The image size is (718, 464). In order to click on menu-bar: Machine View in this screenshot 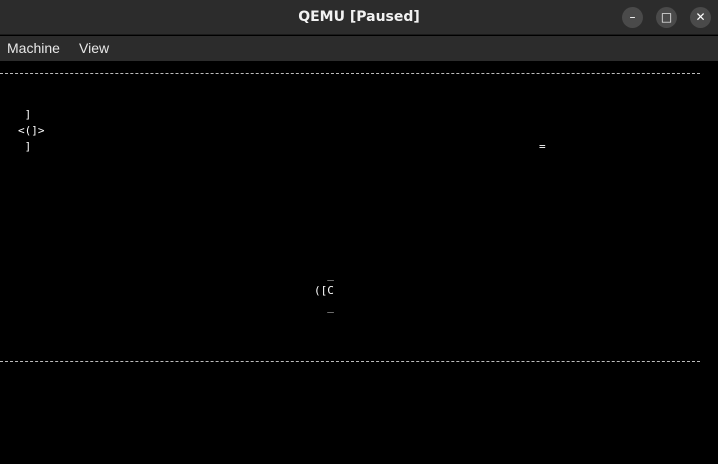, I will do `click(359, 48)`.